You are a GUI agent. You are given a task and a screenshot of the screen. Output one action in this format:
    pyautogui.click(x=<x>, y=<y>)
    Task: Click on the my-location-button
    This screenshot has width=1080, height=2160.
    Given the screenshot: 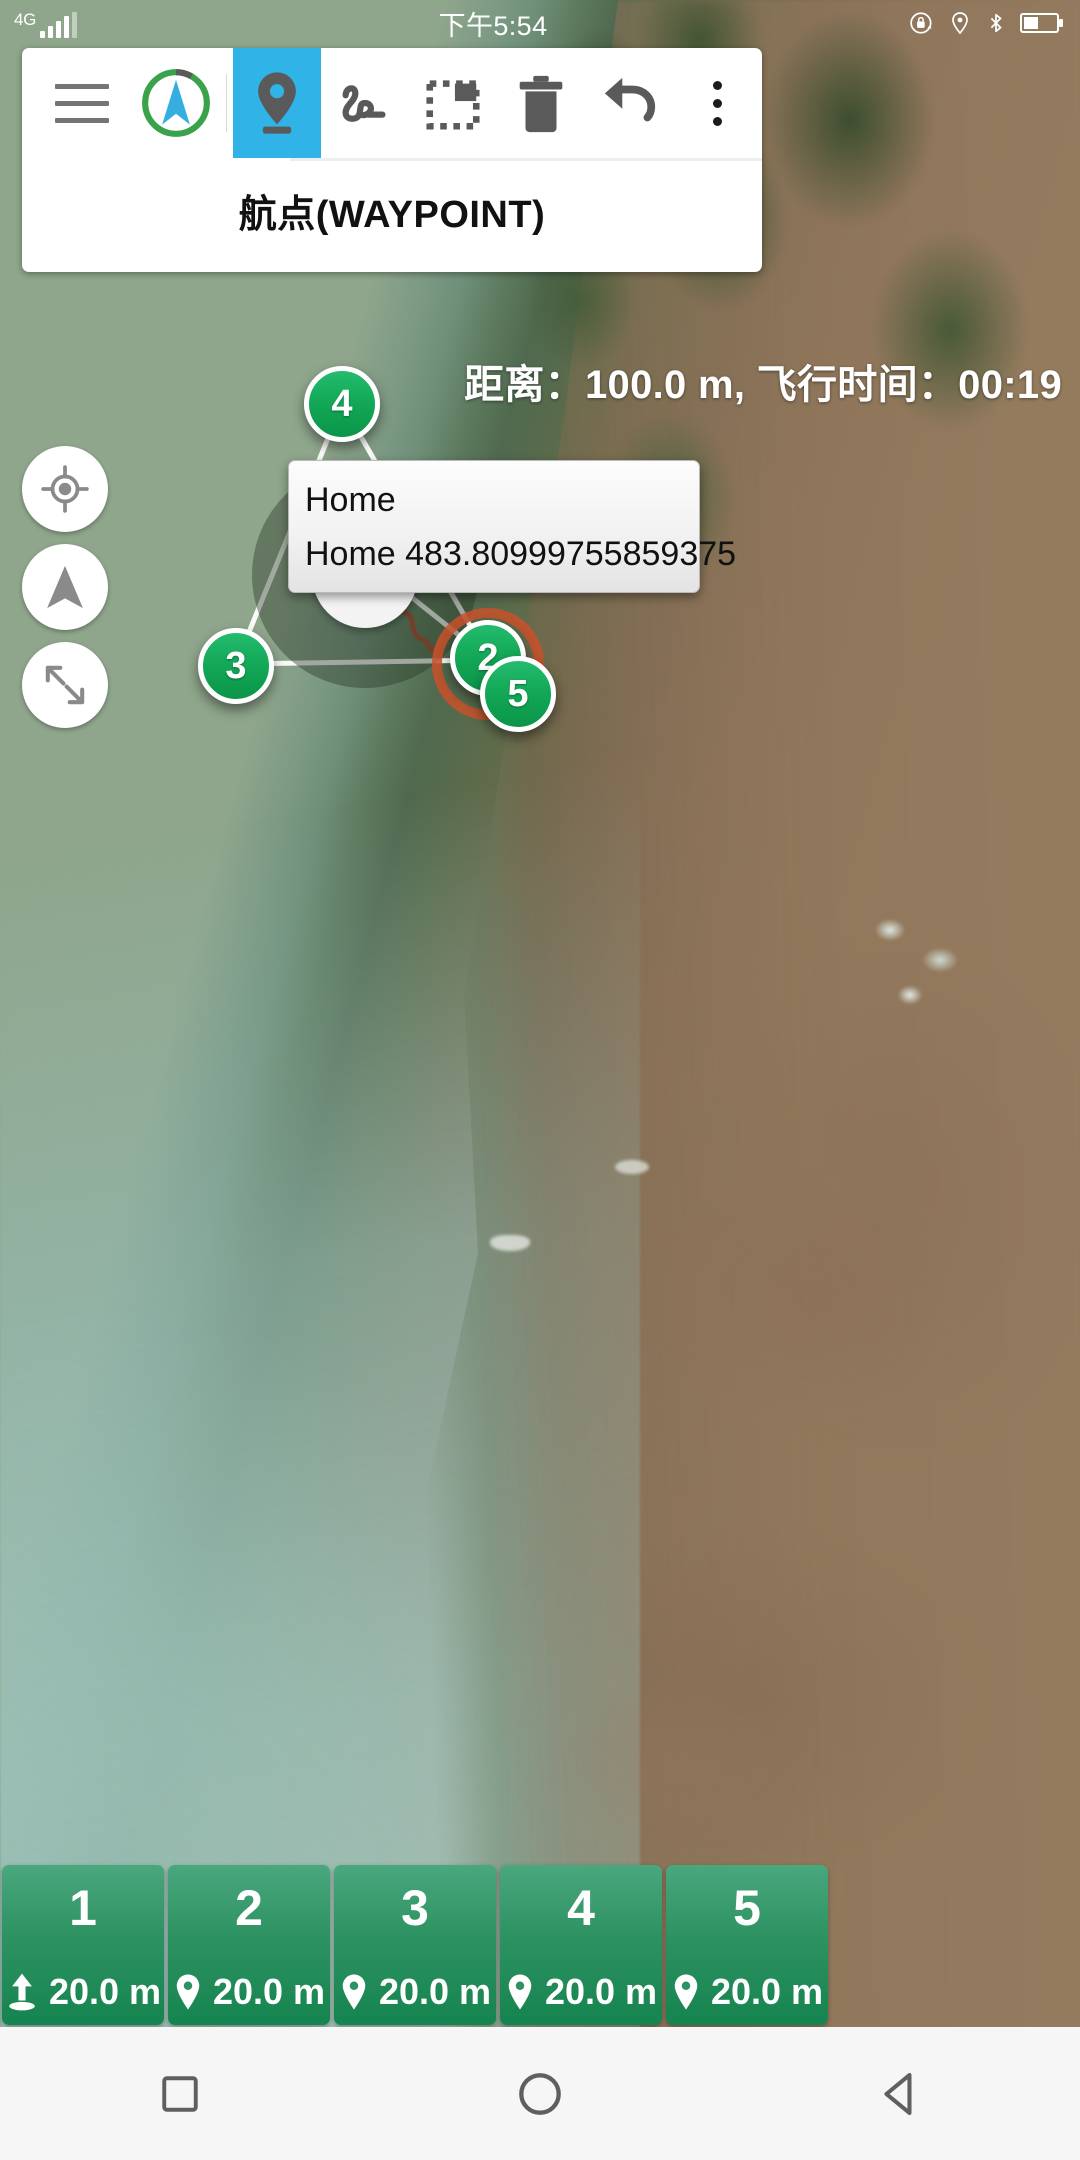 What is the action you would take?
    pyautogui.click(x=65, y=489)
    